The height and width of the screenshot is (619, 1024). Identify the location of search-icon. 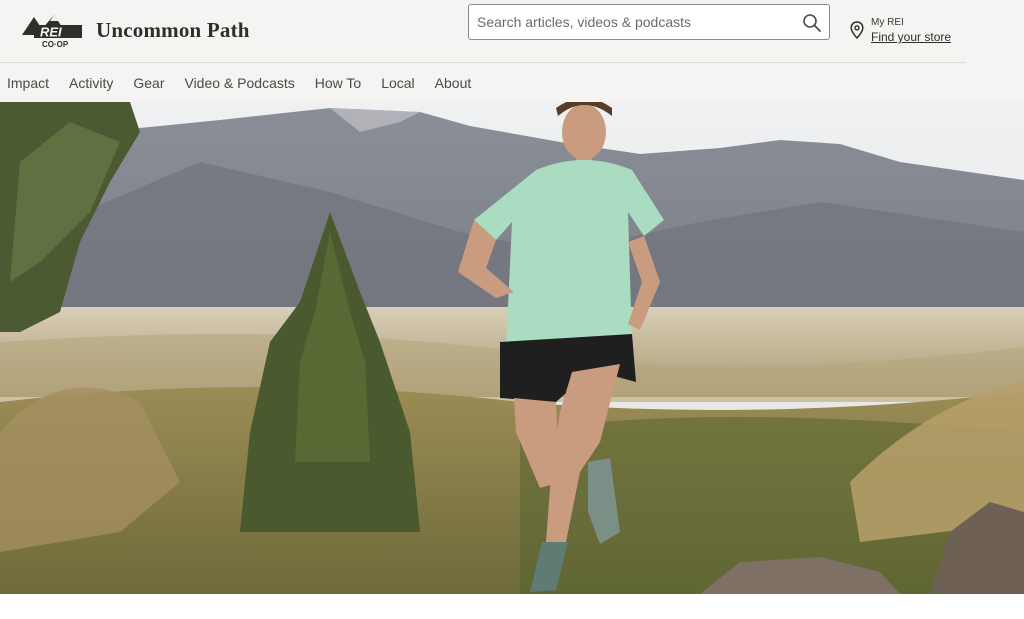
(812, 23).